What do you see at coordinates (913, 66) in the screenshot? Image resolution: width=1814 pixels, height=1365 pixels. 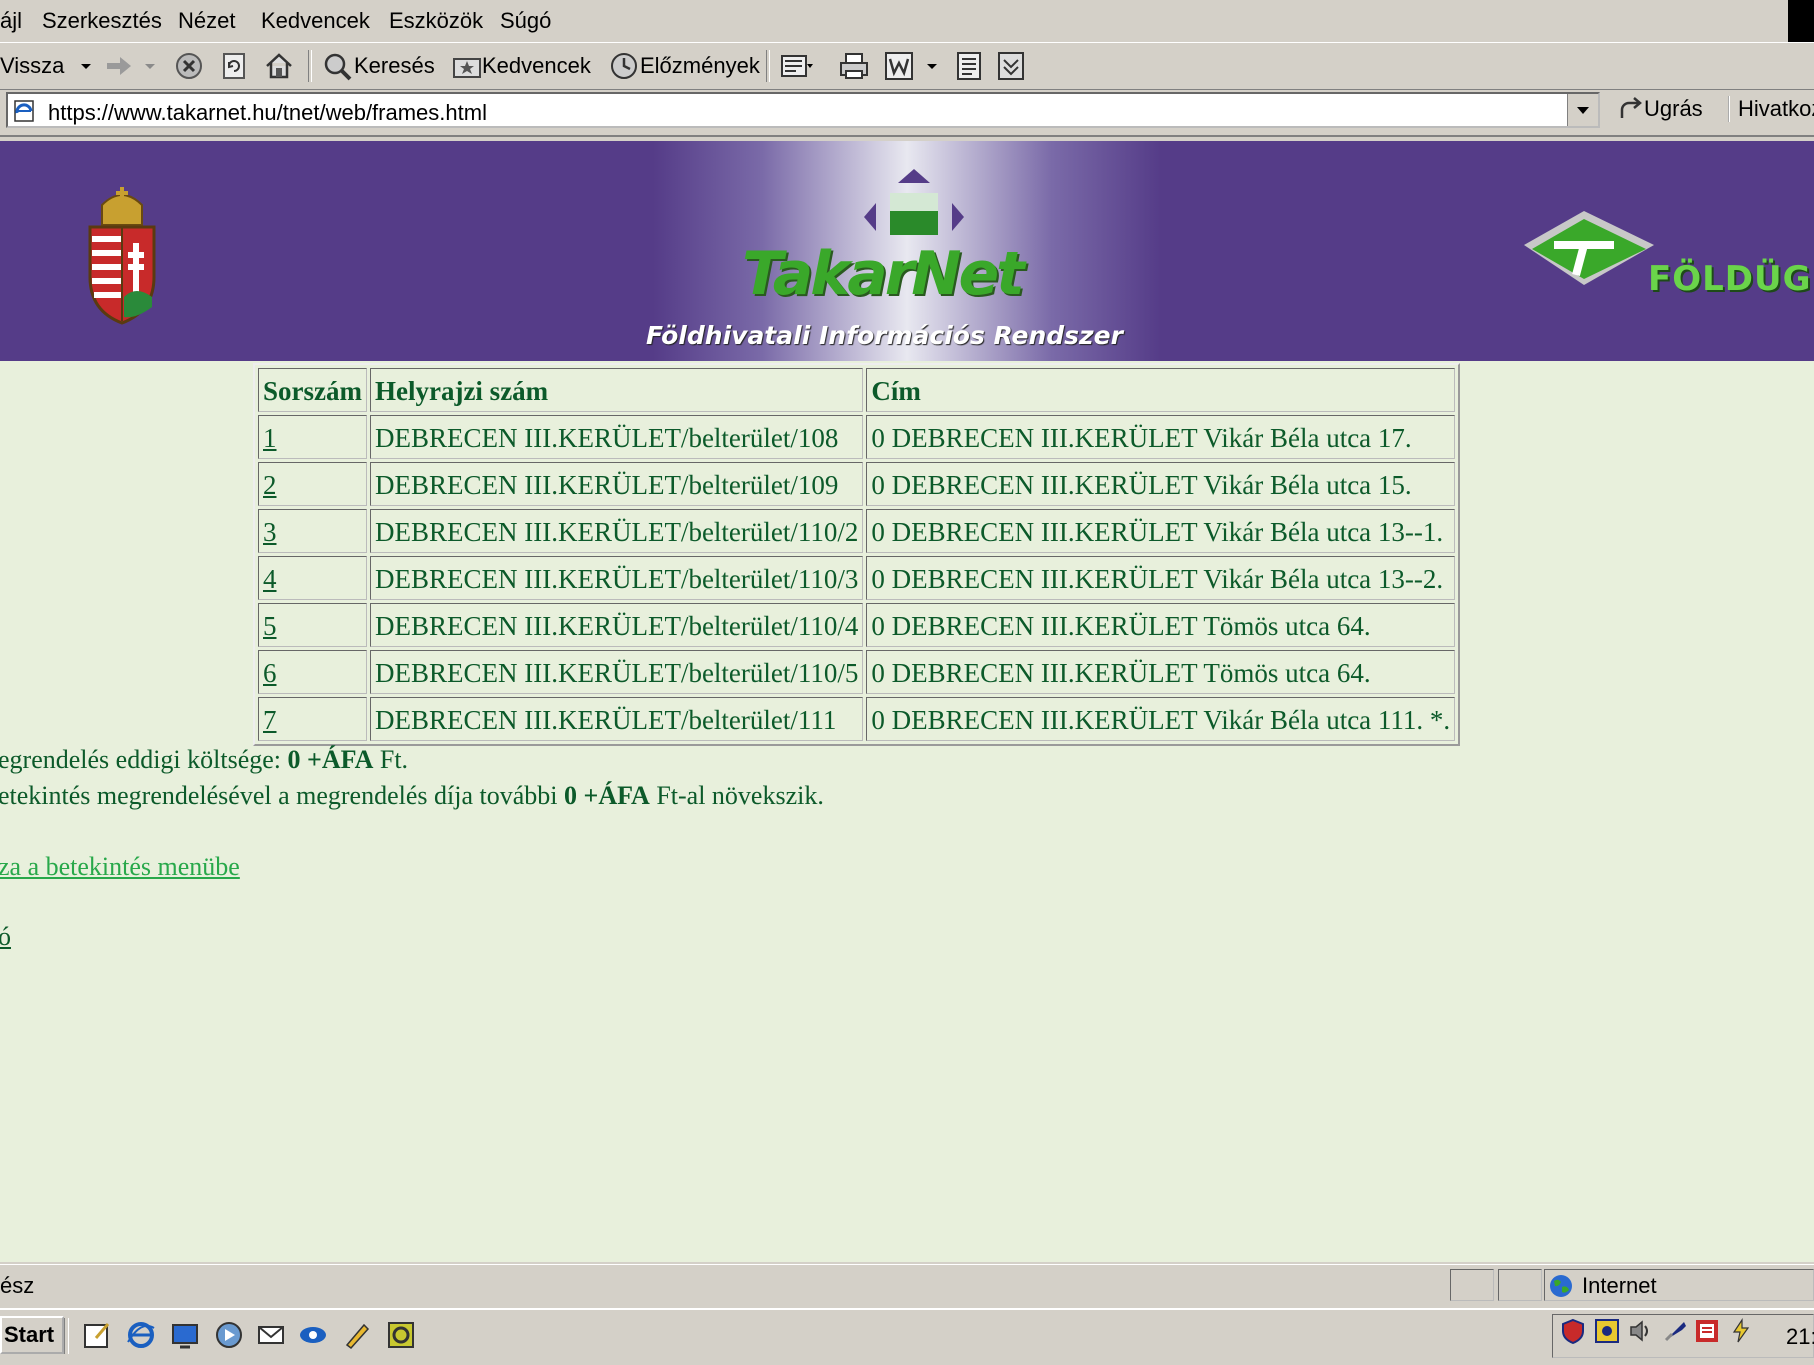 I see `edit-button` at bounding box center [913, 66].